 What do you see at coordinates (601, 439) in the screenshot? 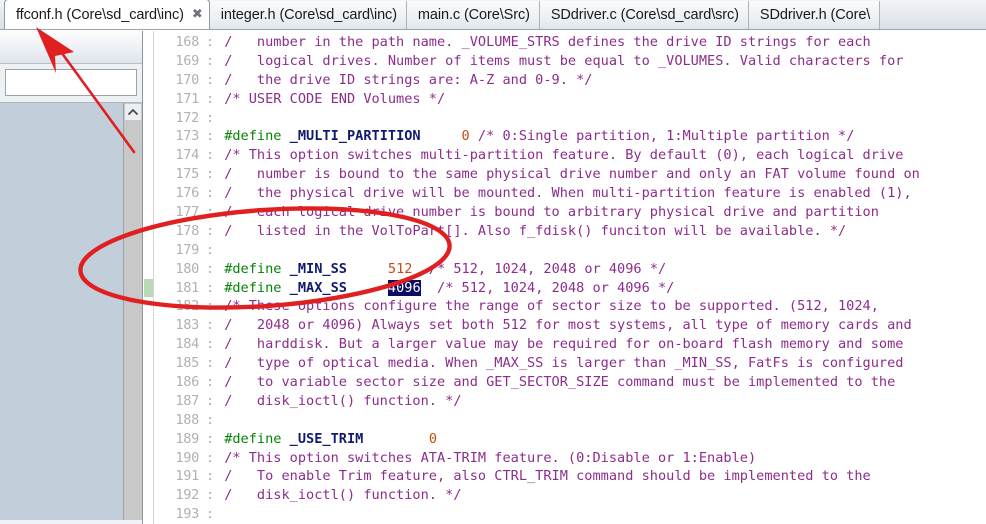
I see `code-line-text: #define _USE_TRIM 0` at bounding box center [601, 439].